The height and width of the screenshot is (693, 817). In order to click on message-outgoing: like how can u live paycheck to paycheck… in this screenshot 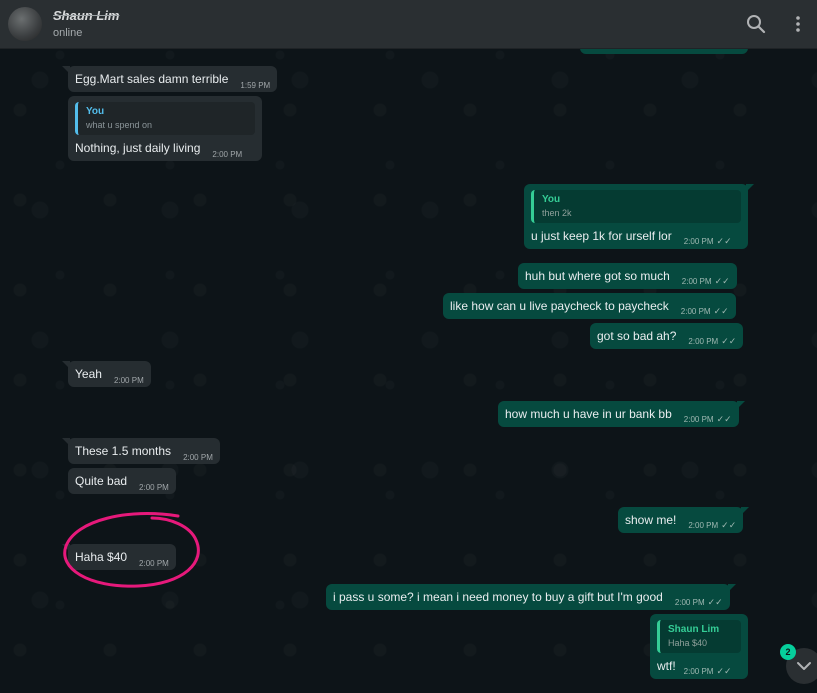, I will do `click(589, 306)`.